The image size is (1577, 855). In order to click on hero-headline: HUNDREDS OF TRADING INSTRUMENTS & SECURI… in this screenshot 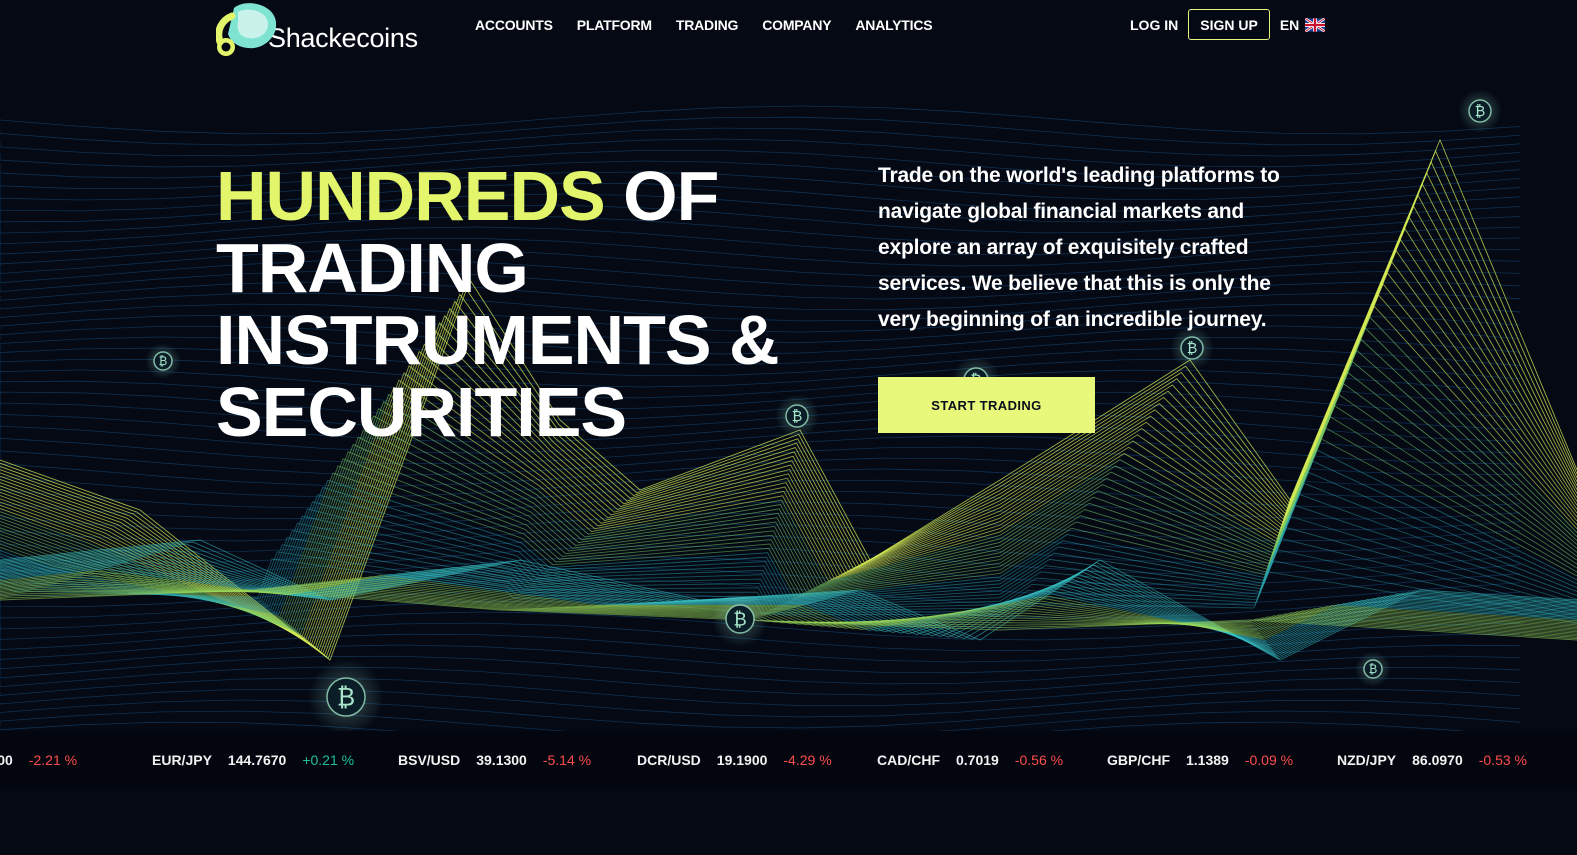, I will do `click(498, 304)`.